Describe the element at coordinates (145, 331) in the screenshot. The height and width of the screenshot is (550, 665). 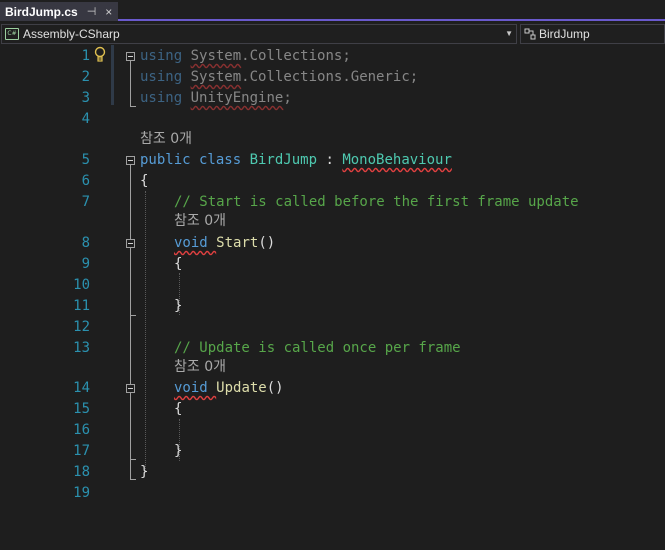
I see `indent-guide` at that location.